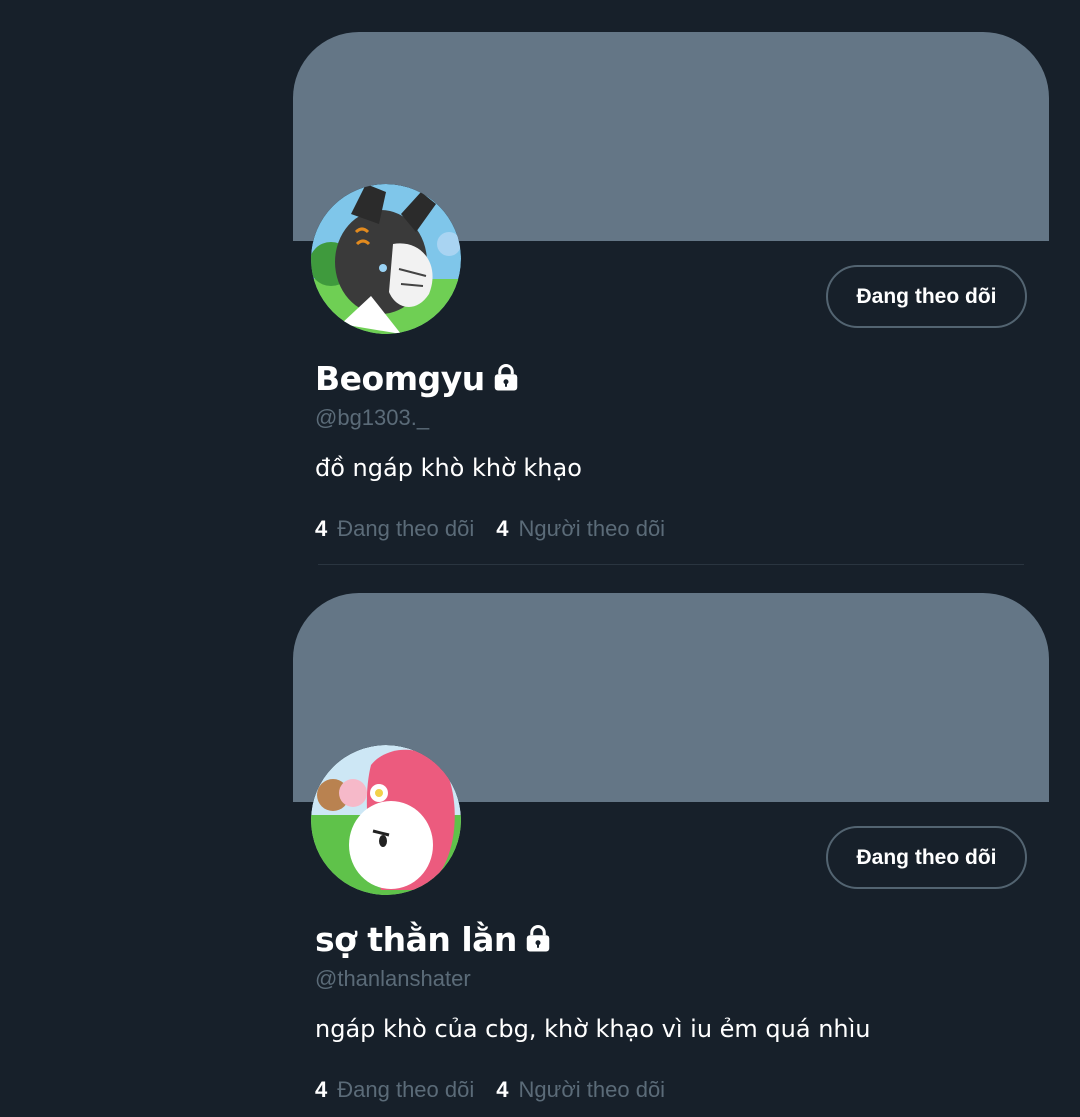 Image resolution: width=1080 pixels, height=1117 pixels. Describe the element at coordinates (416, 939) in the screenshot. I see `display-name: sợ thằn lằn` at that location.